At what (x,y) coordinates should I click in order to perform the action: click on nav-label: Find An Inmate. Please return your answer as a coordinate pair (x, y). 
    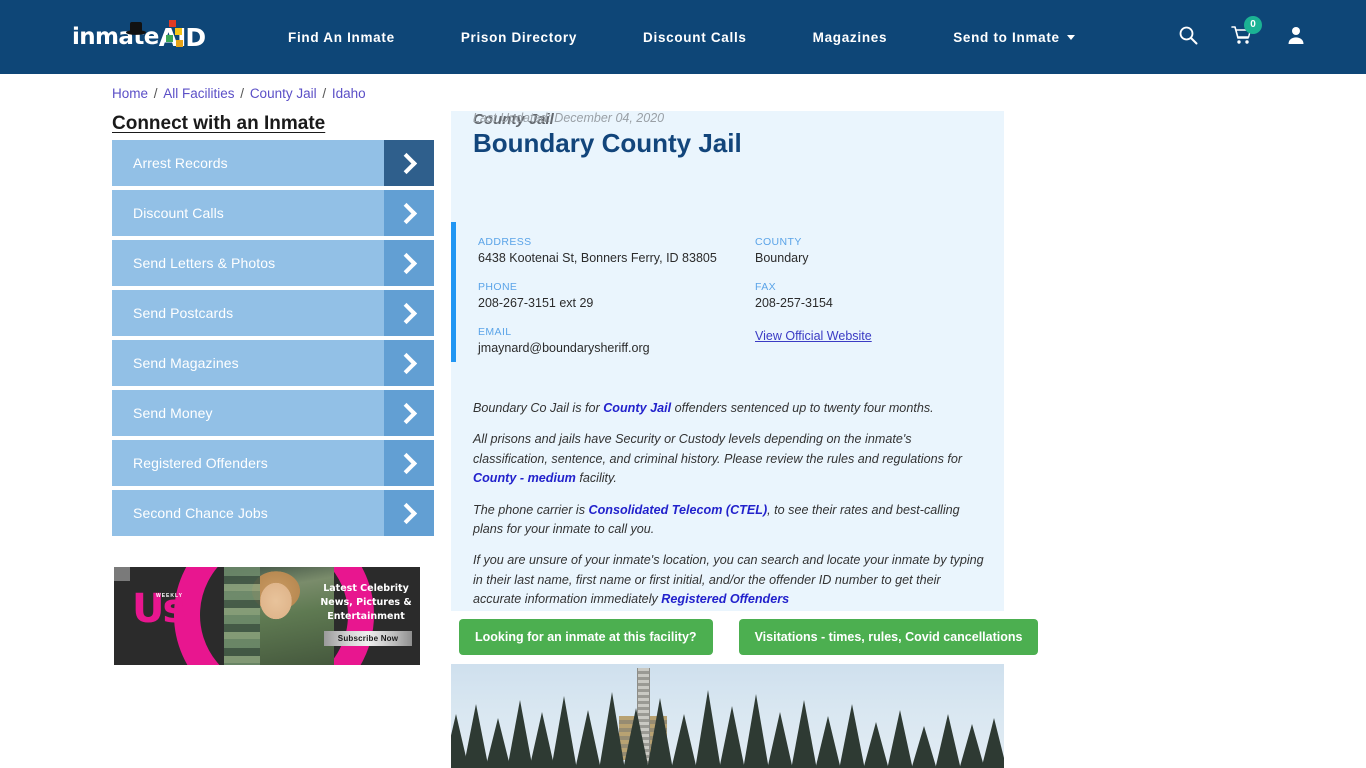
    Looking at the image, I should click on (341, 37).